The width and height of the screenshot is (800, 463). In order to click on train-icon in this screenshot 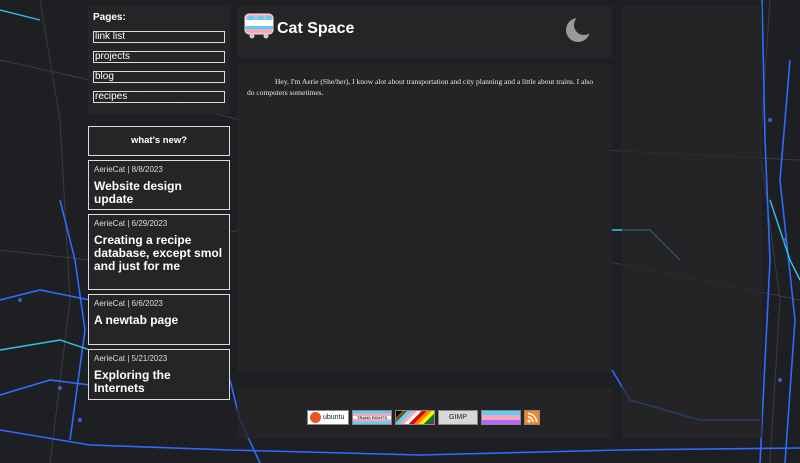, I will do `click(259, 26)`.